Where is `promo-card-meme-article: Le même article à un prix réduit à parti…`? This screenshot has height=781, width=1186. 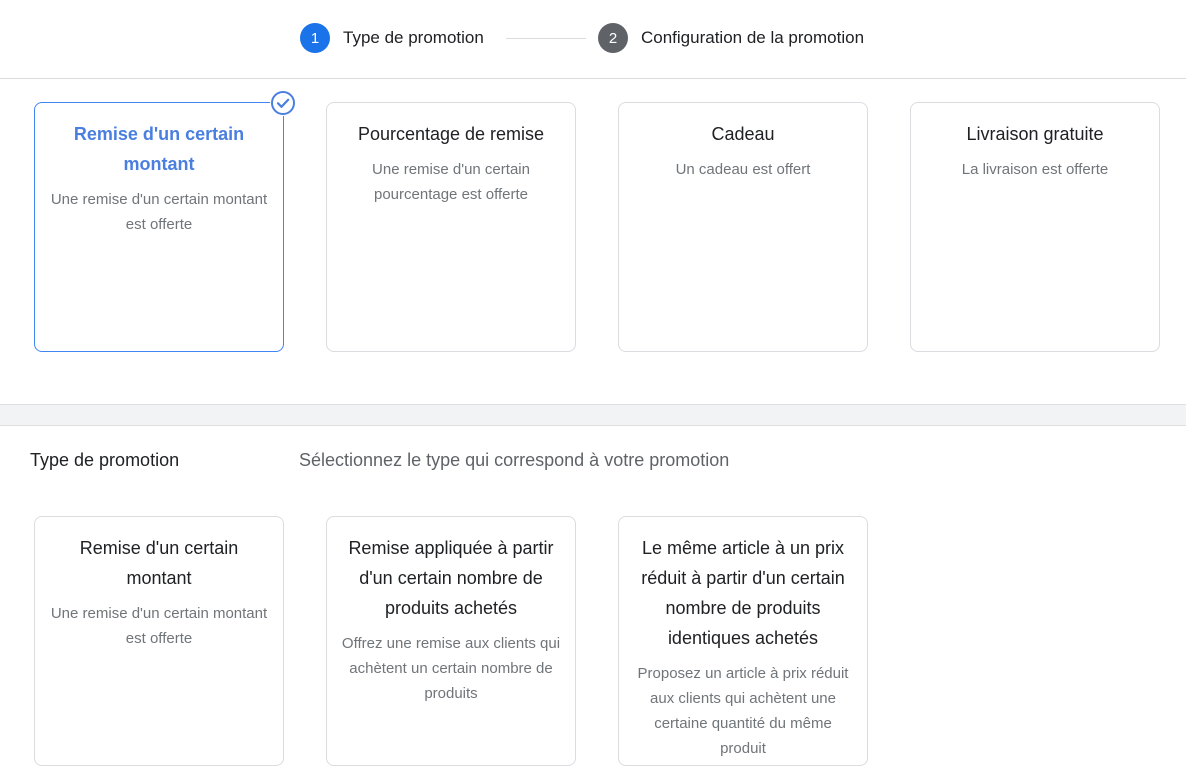
promo-card-meme-article: Le même article à un prix réduit à parti… is located at coordinates (743, 641).